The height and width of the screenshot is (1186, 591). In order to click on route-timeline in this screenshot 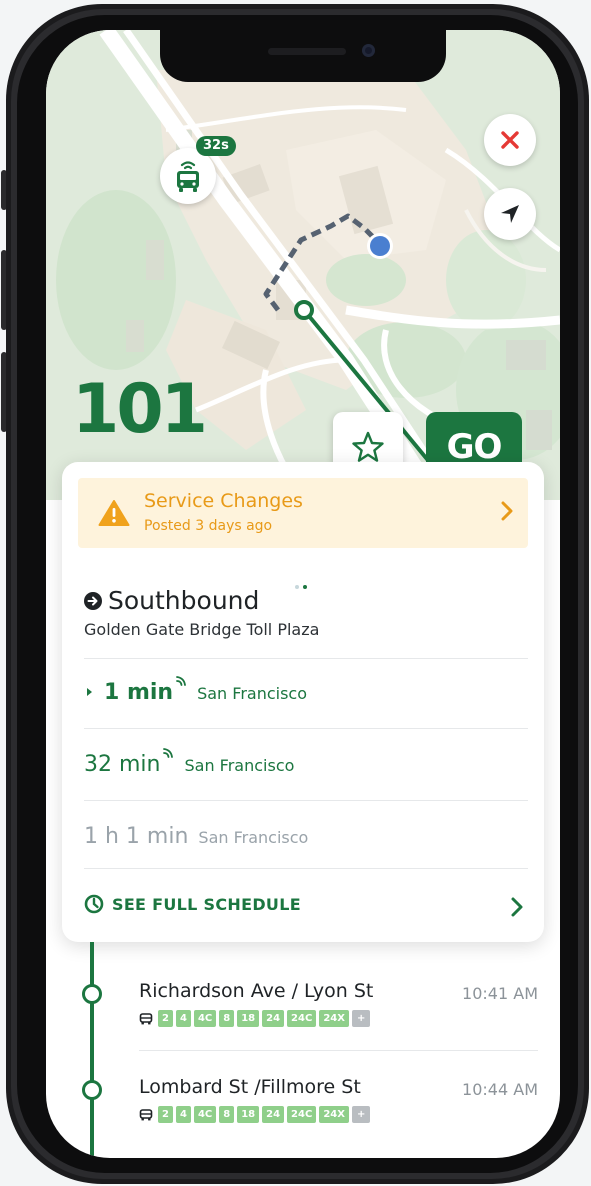, I will do `click(92, 1050)`.